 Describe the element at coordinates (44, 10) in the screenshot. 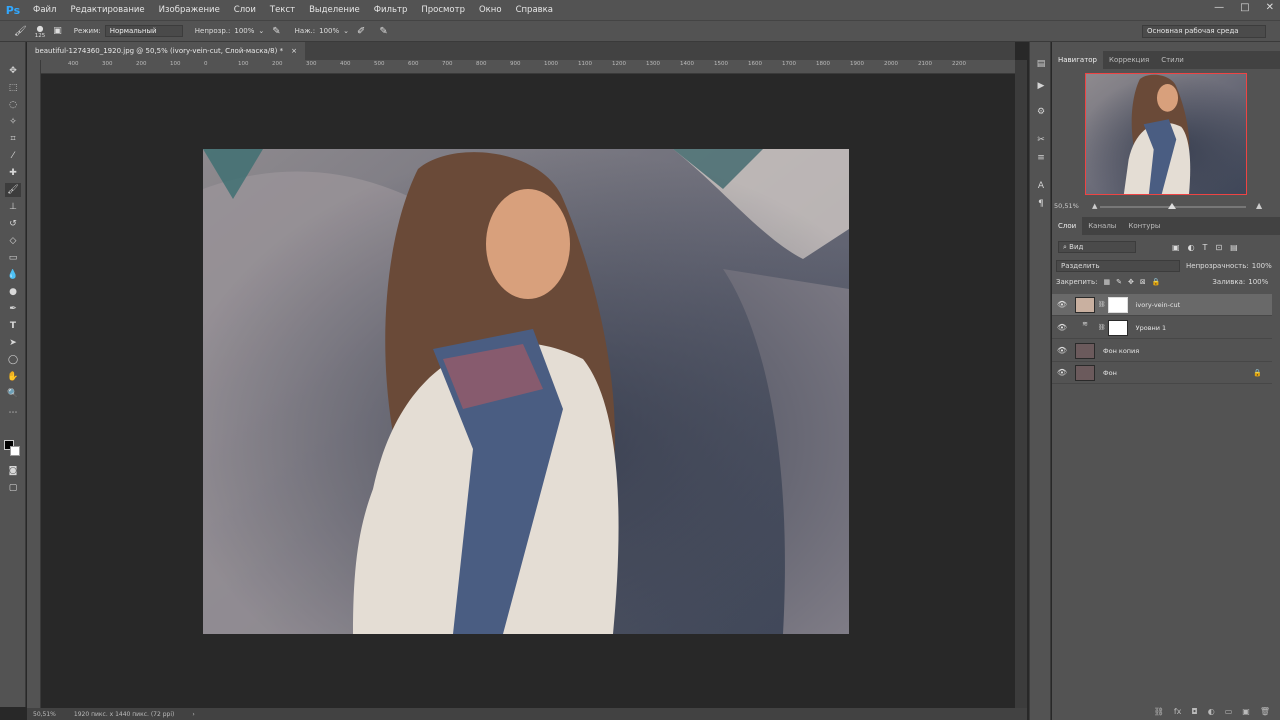

I see `menu-file: Файл` at that location.